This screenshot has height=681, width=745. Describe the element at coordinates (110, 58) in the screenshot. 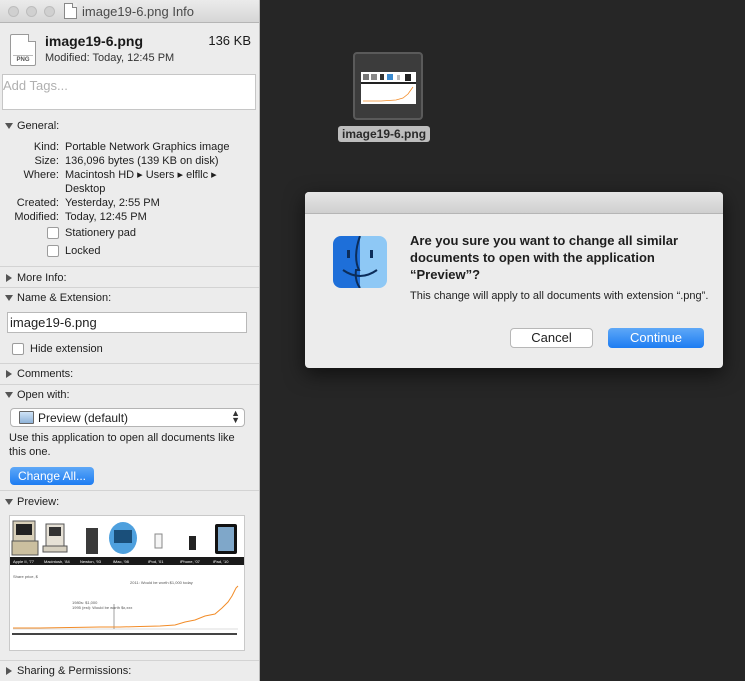

I see `modified-date: Modified: Today, 12:45 PM` at that location.